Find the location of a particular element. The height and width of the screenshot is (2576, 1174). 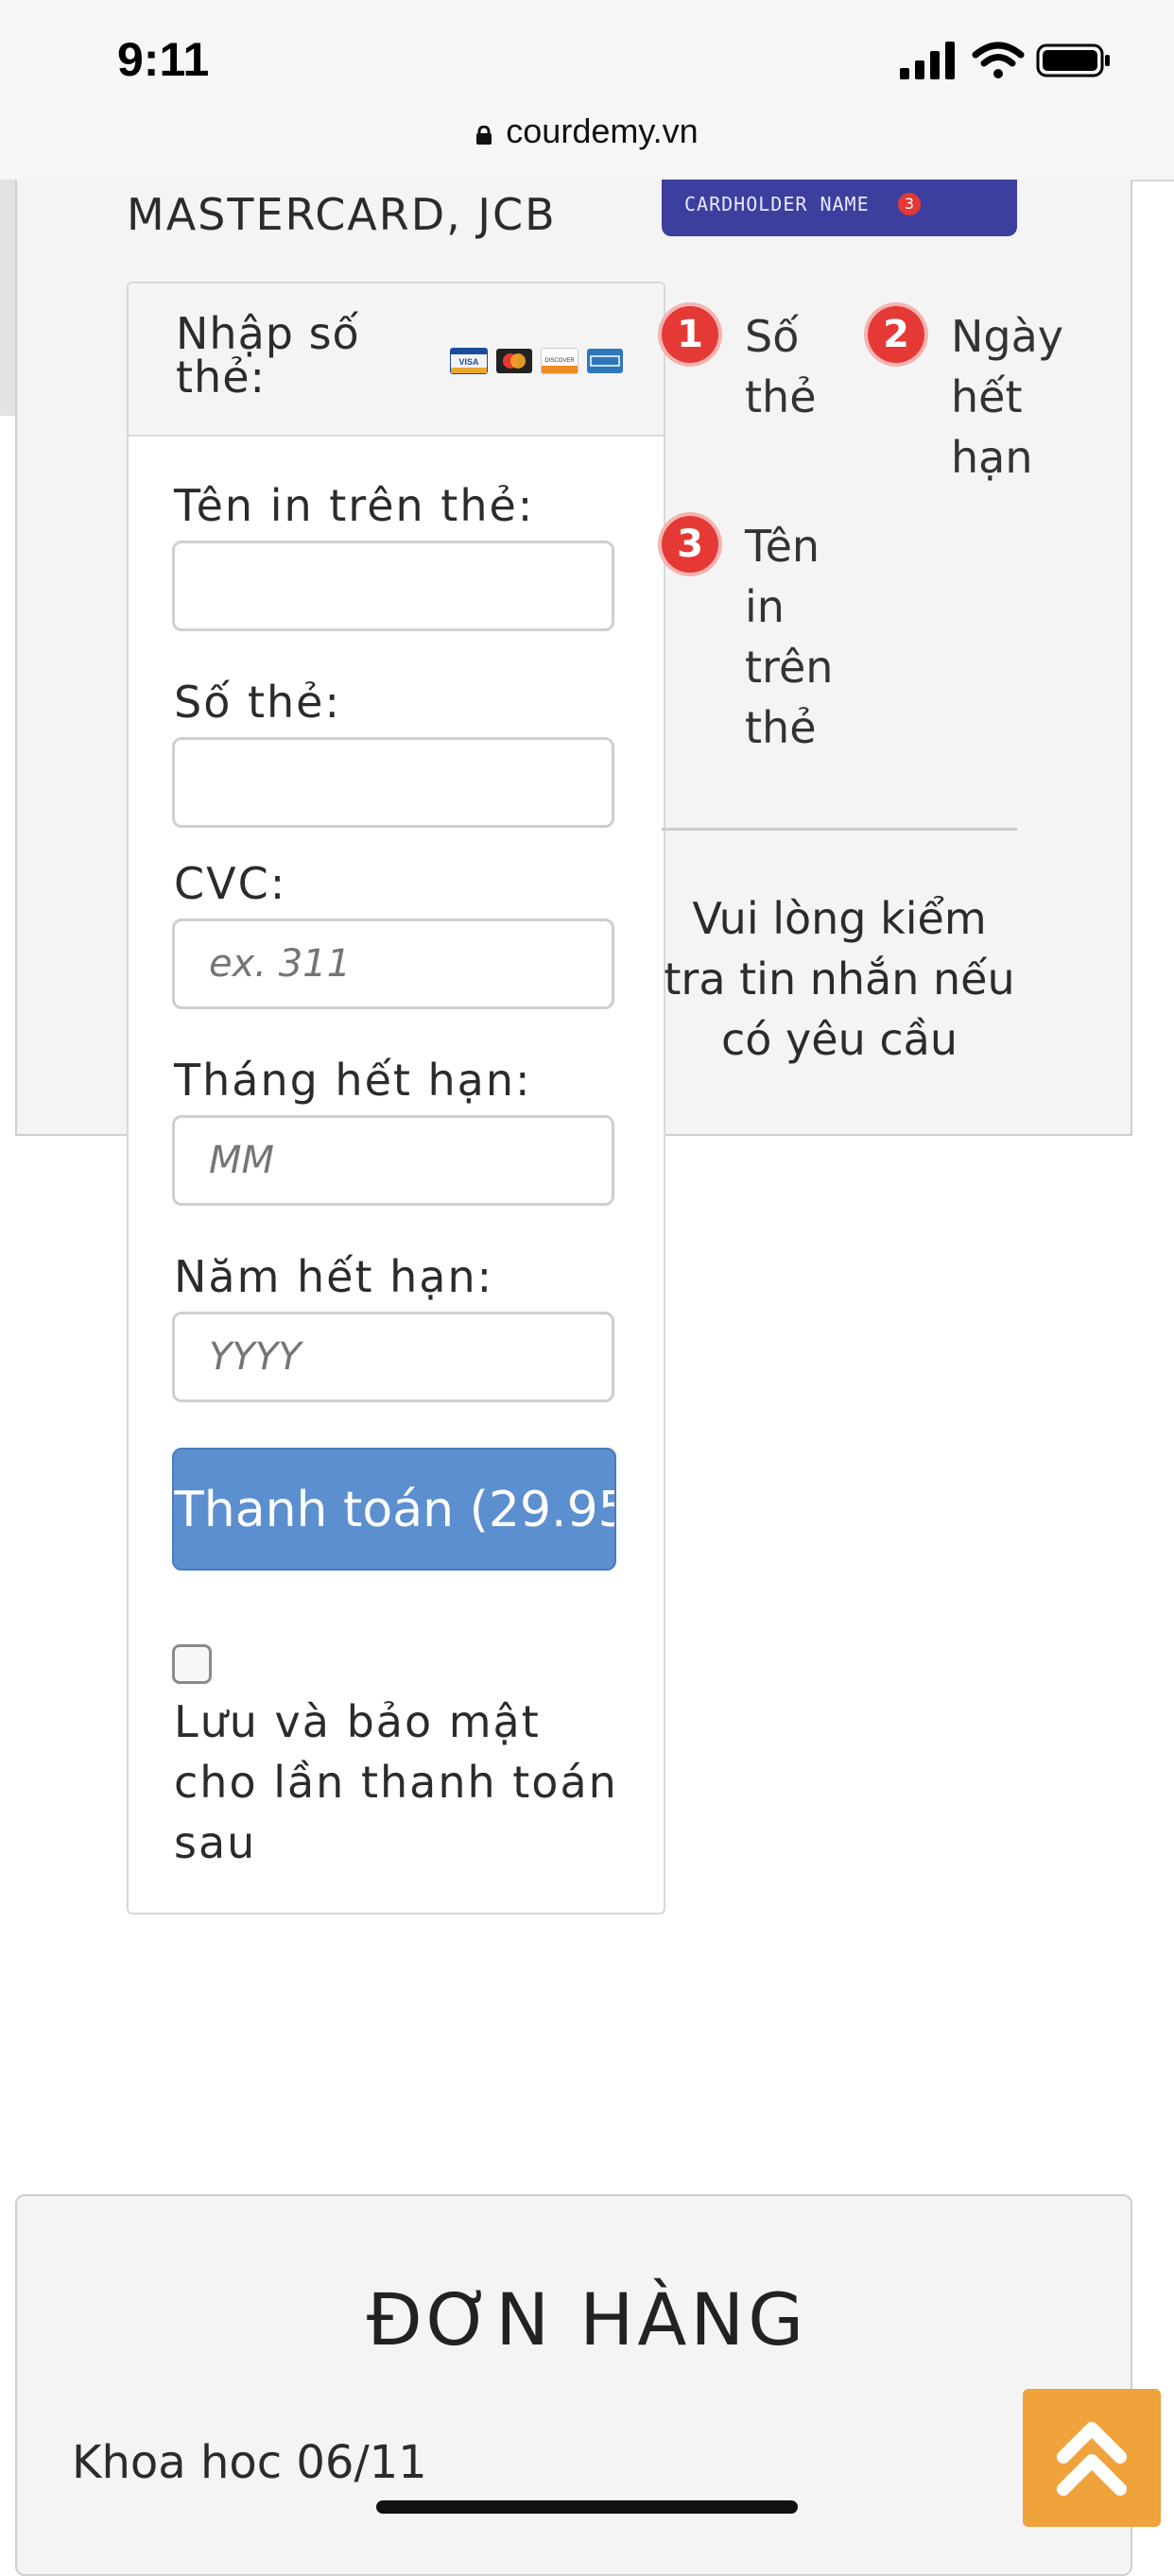

hint-badge-1: 1 is located at coordinates (690, 334).